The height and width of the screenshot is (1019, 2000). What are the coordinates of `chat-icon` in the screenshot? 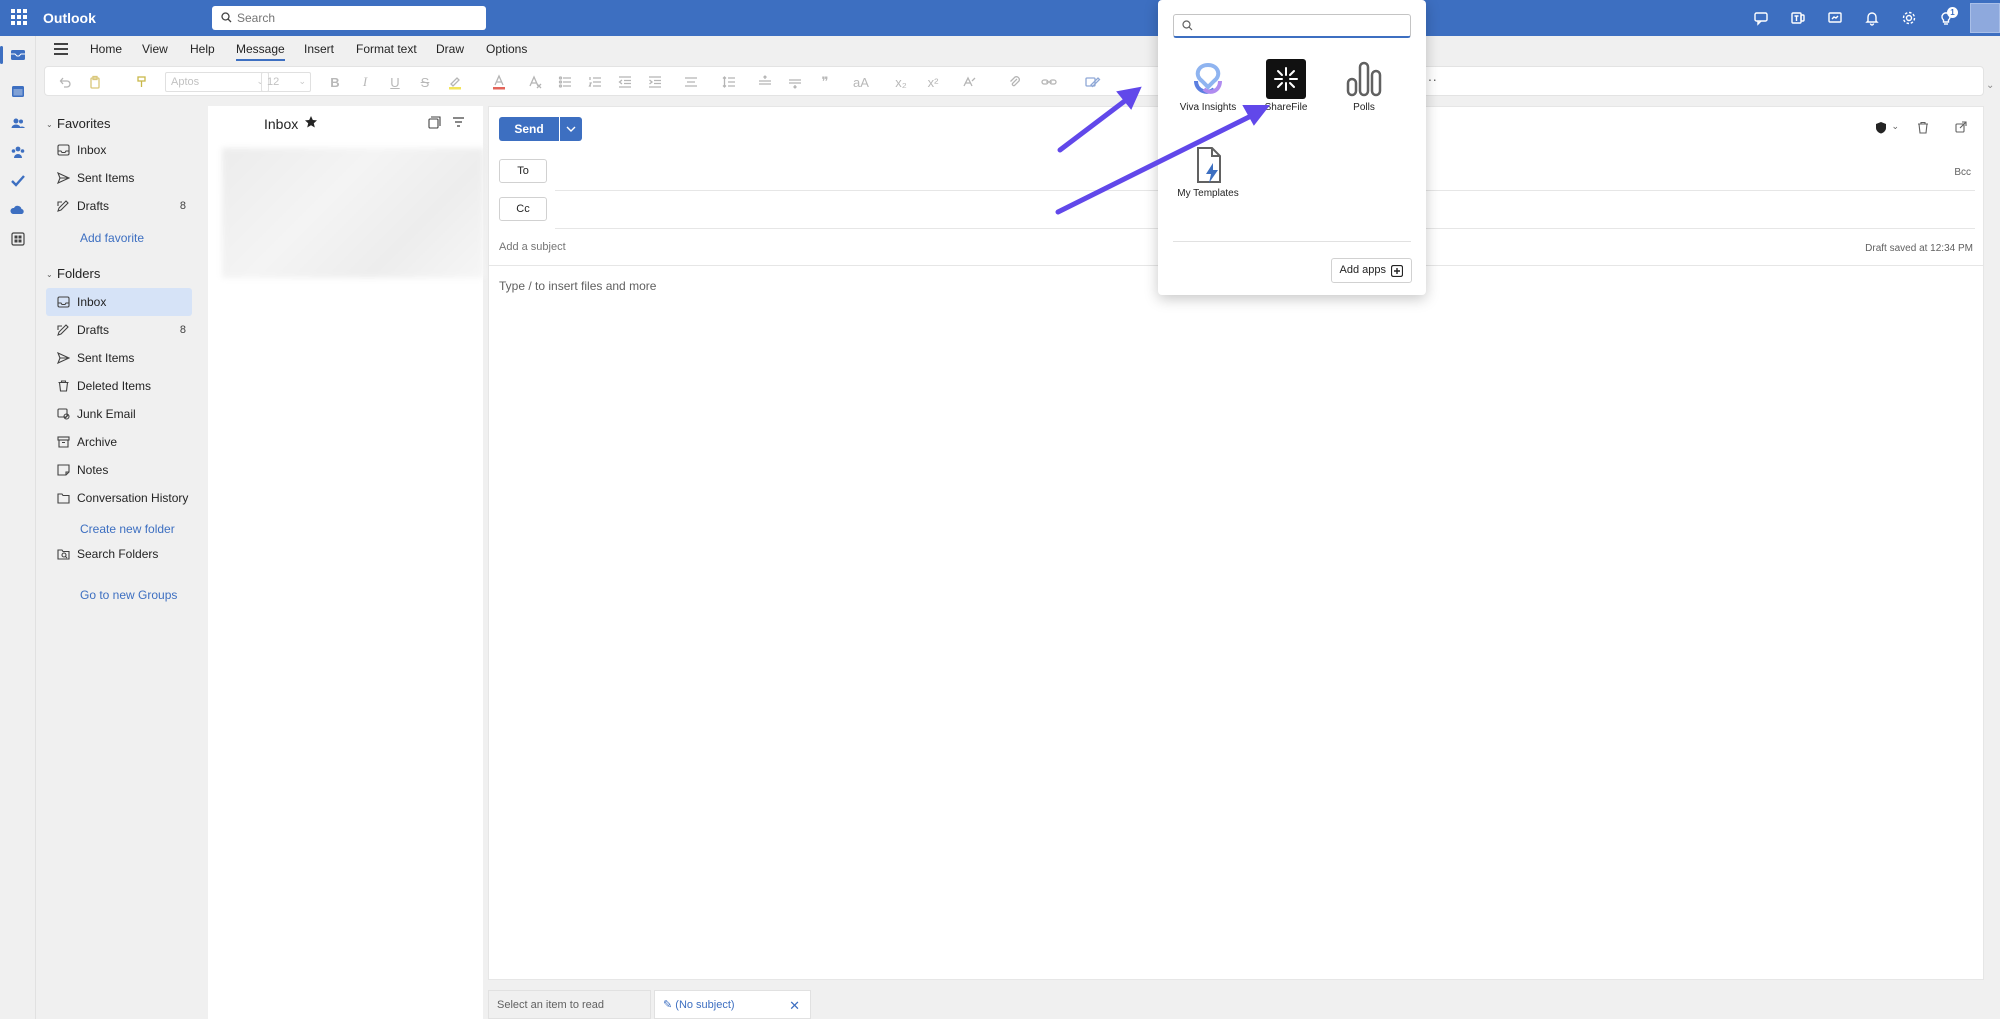 It's located at (1760, 18).